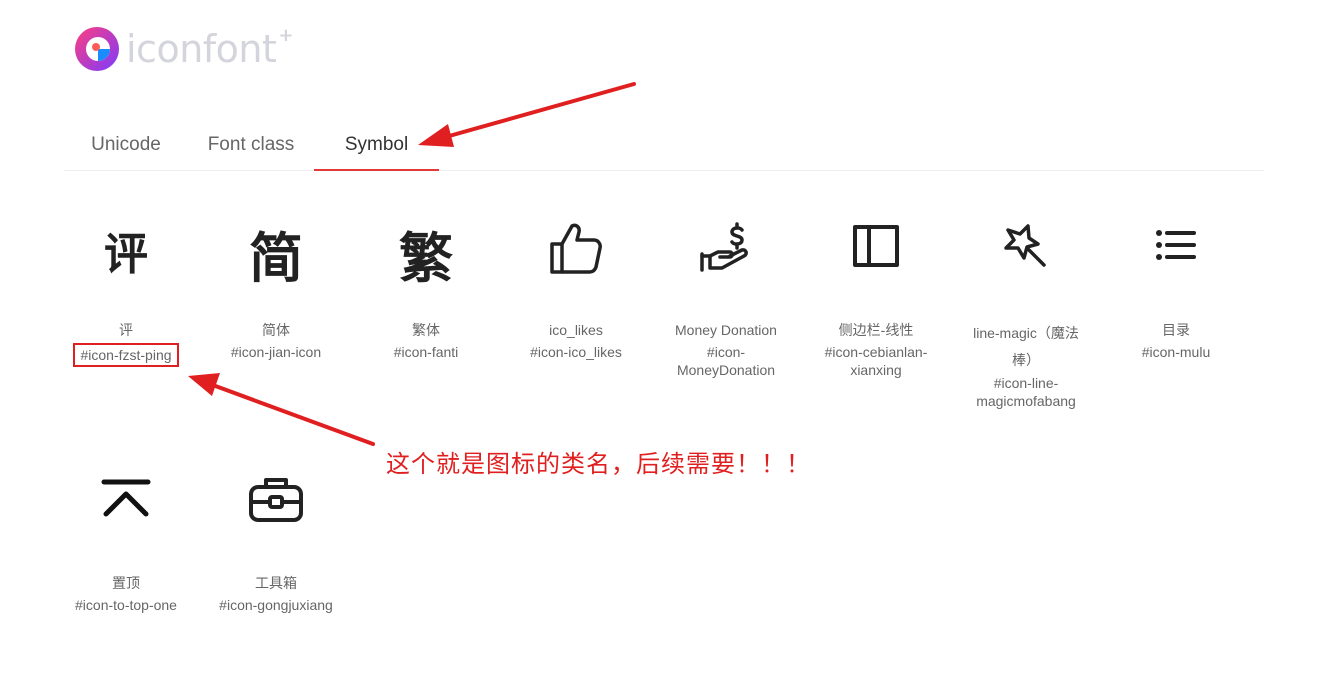  What do you see at coordinates (1025, 245) in the screenshot?
I see `magic-wand-icon` at bounding box center [1025, 245].